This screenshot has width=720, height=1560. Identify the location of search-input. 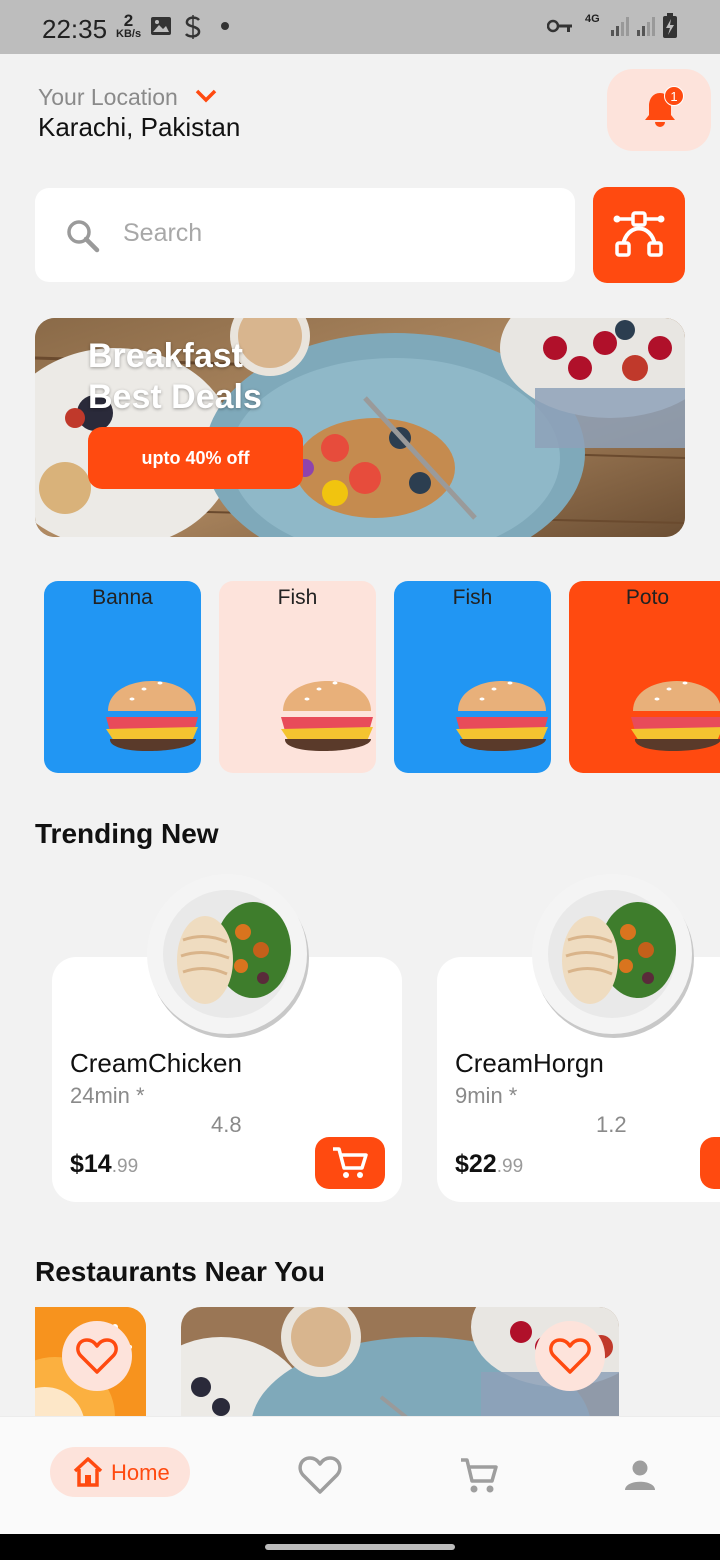
(333, 233).